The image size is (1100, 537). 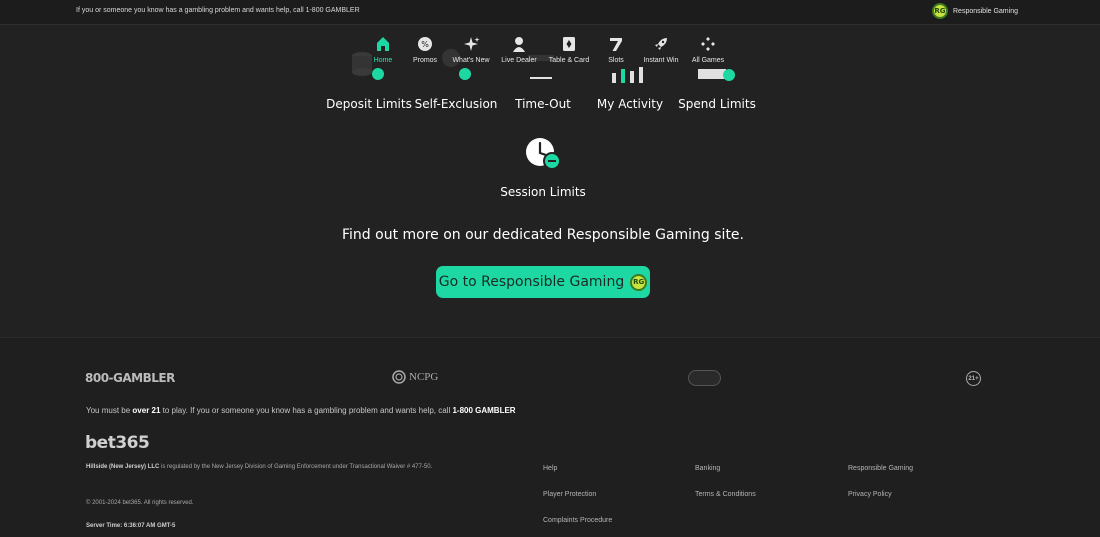 What do you see at coordinates (577, 520) in the screenshot?
I see `footer-link-complaints: Complaints Procedure` at bounding box center [577, 520].